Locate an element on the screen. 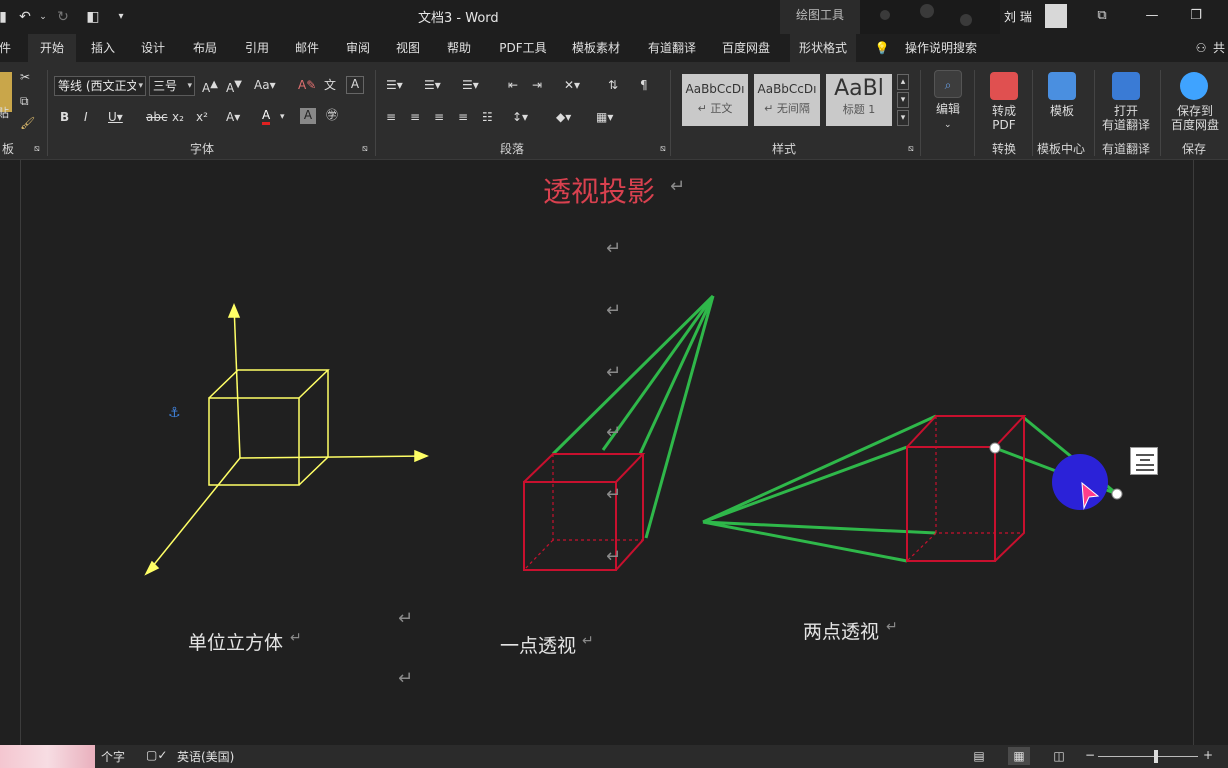 The image size is (1228, 768). anchor-icon: ⚓ is located at coordinates (174, 413).